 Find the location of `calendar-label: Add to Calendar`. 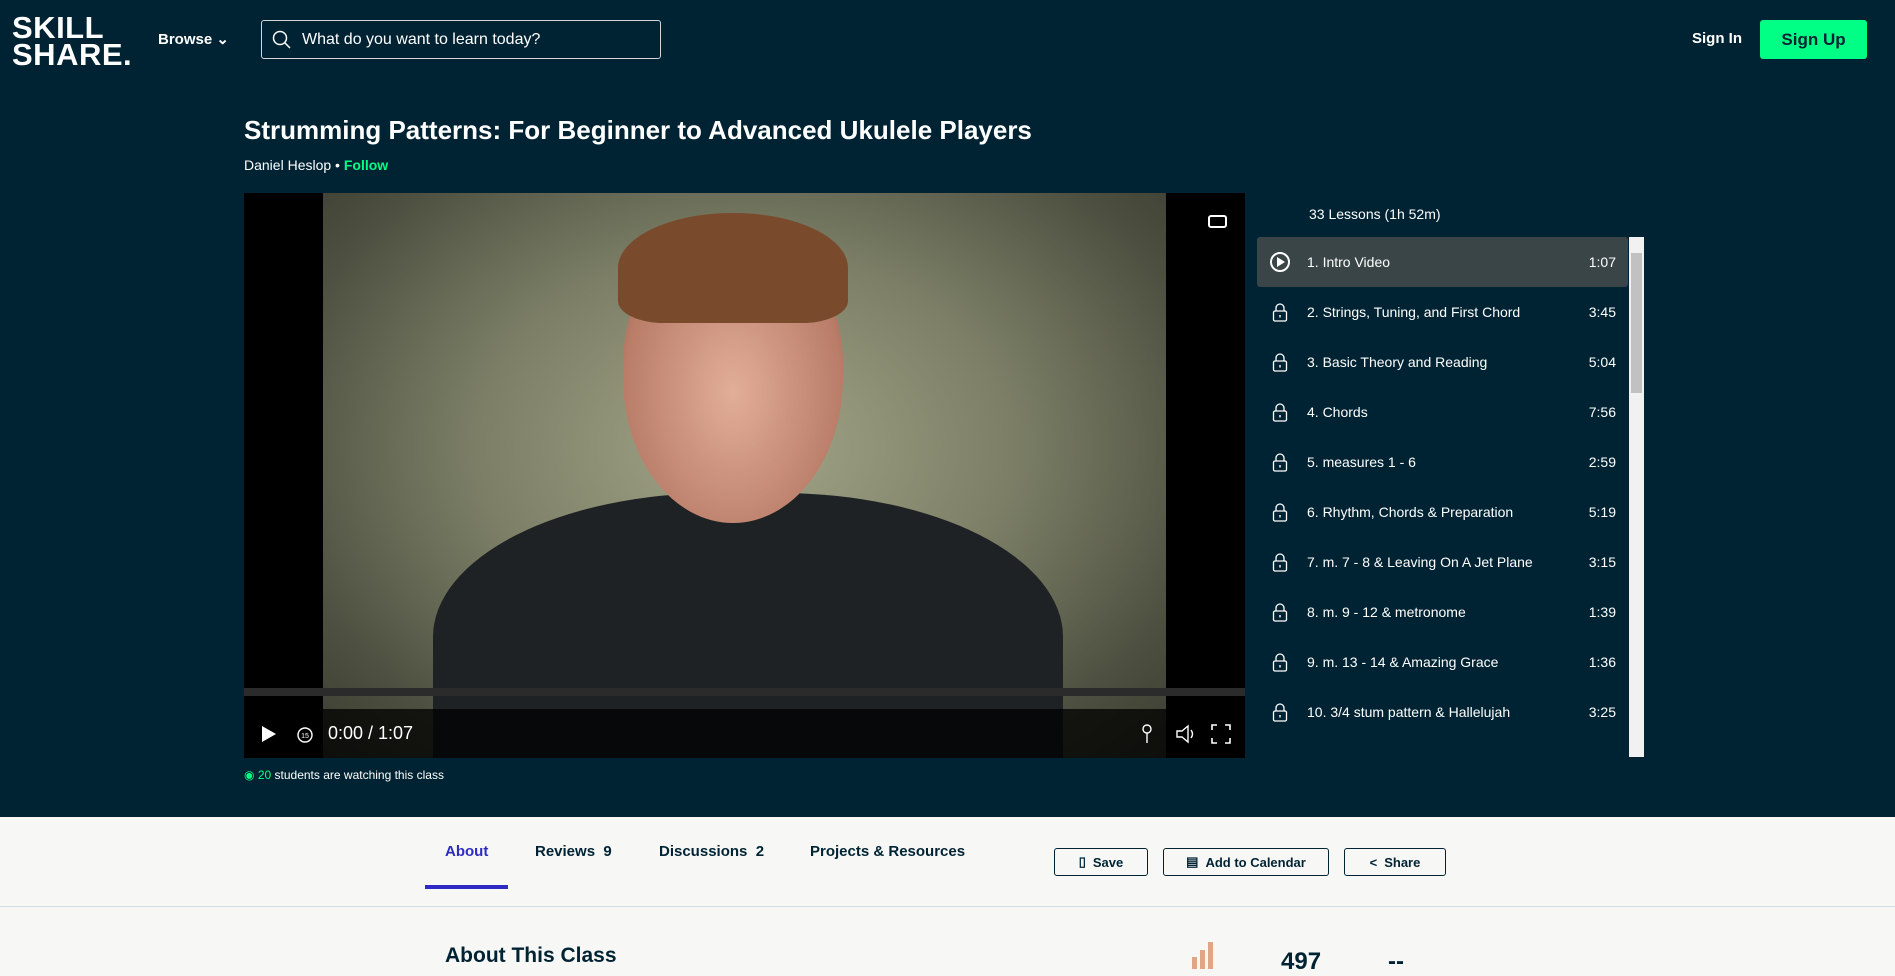

calendar-label: Add to Calendar is located at coordinates (1255, 862).